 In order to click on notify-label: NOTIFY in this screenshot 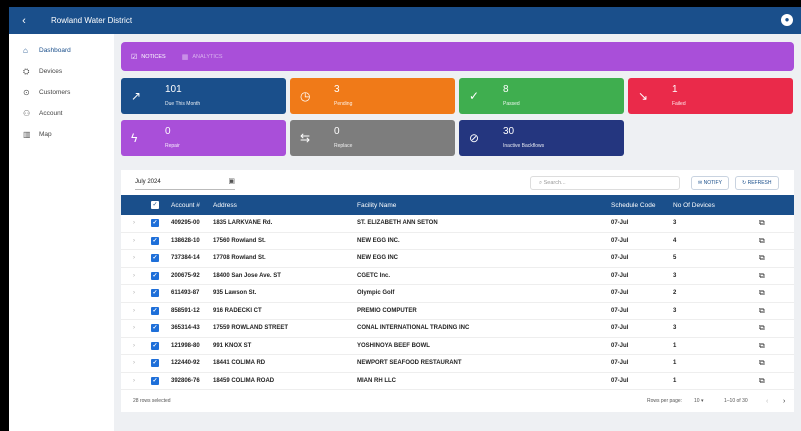, I will do `click(712, 183)`.